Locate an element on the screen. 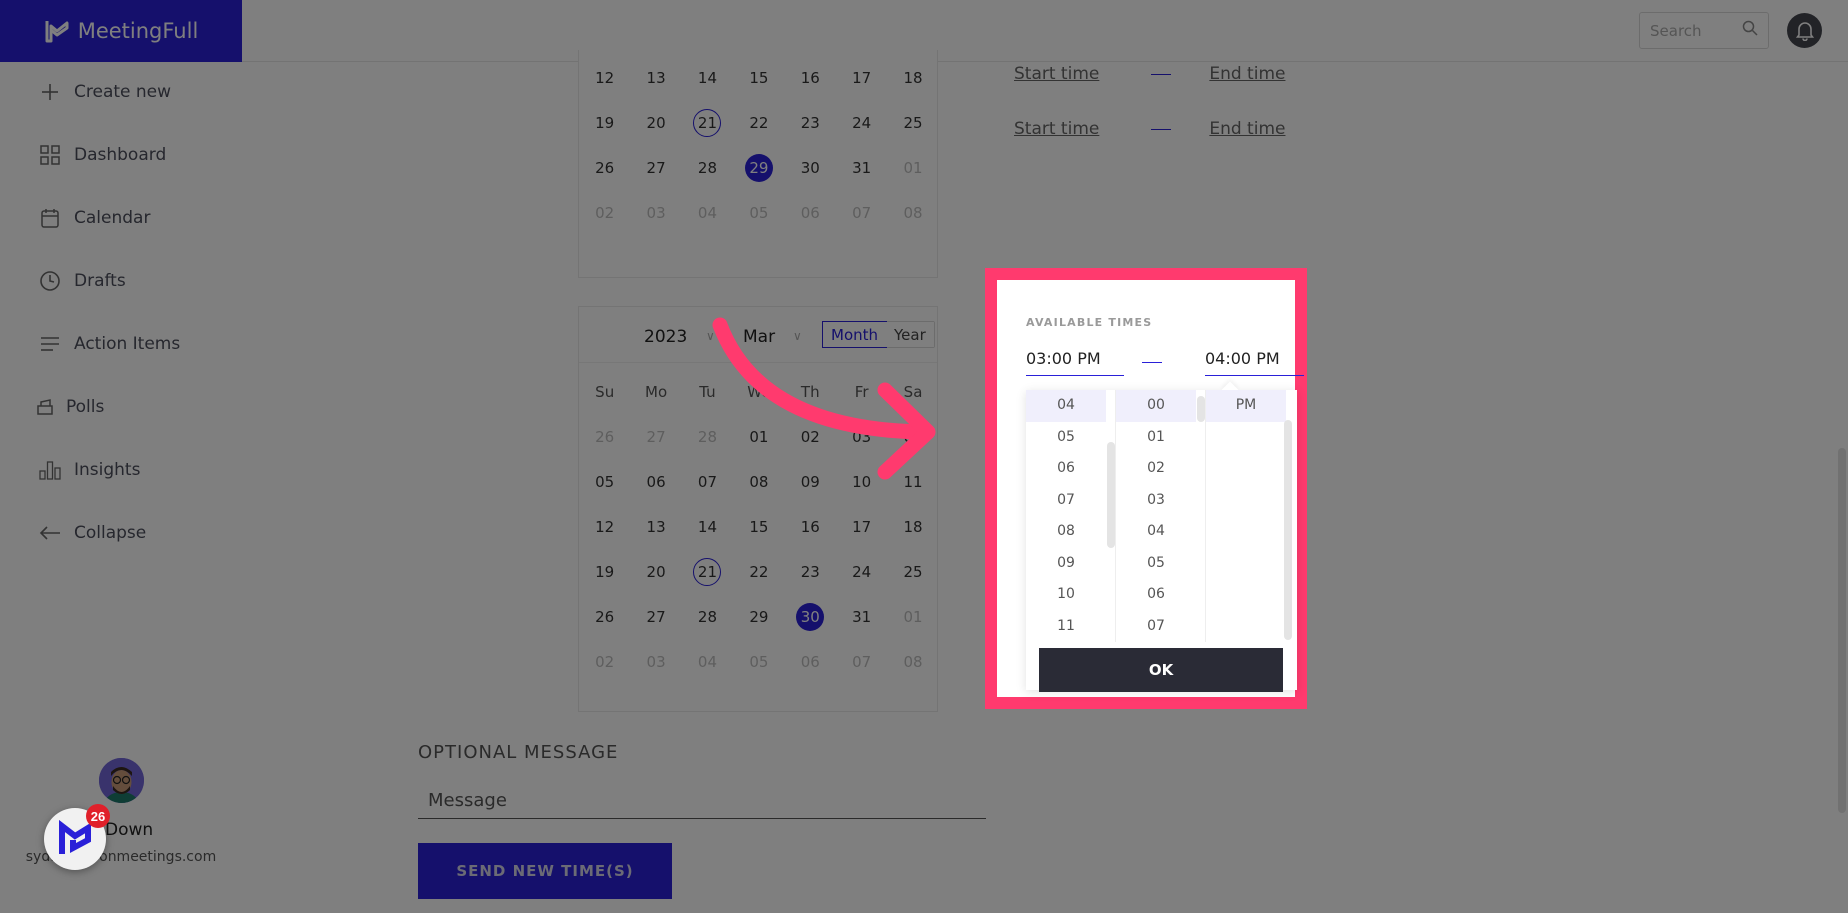 The image size is (1848, 913). sidebar-item-create-new: Create new is located at coordinates (104, 92).